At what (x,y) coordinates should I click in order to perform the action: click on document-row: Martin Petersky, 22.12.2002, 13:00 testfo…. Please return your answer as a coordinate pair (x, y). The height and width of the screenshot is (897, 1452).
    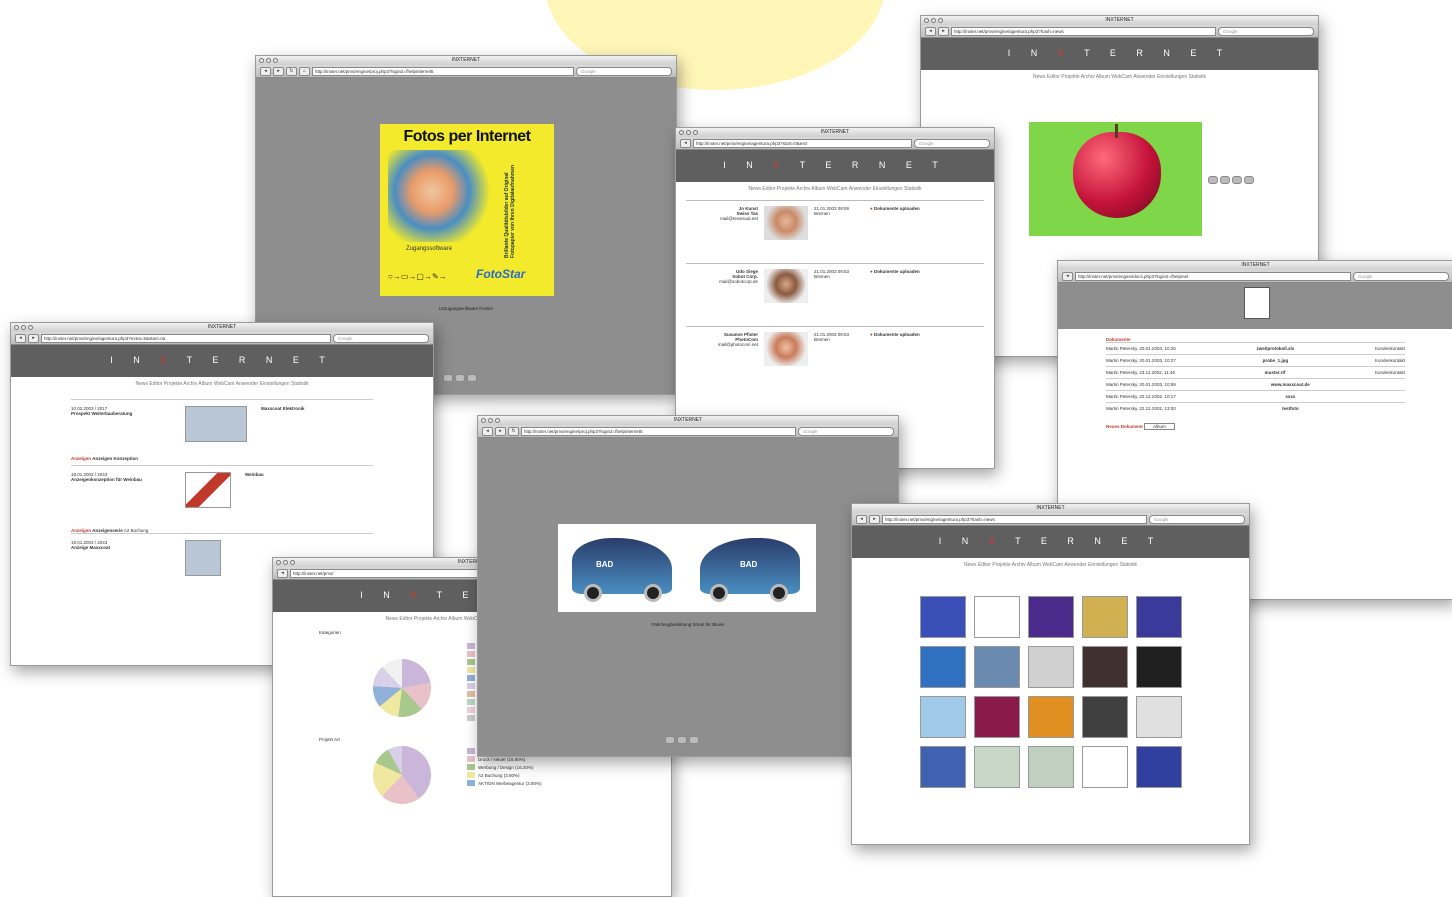
    Looking at the image, I should click on (1255, 408).